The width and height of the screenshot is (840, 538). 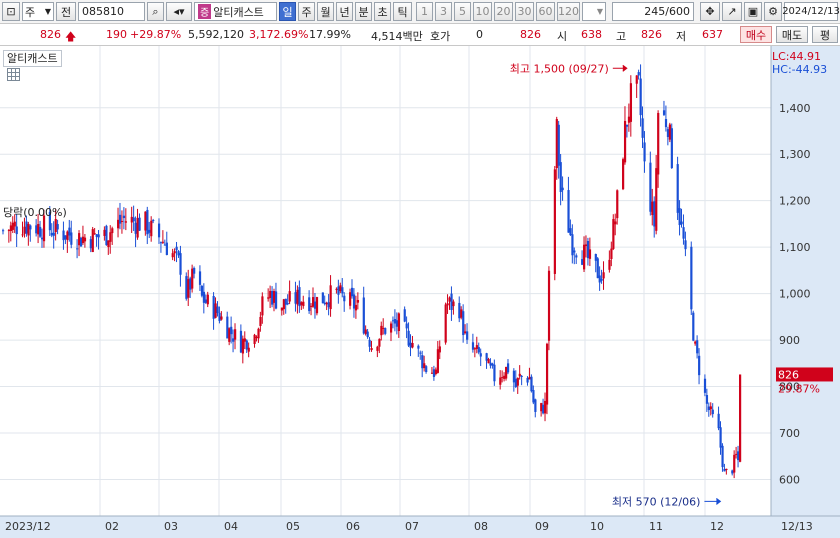 I want to click on interval-day: 일, so click(x=287, y=11).